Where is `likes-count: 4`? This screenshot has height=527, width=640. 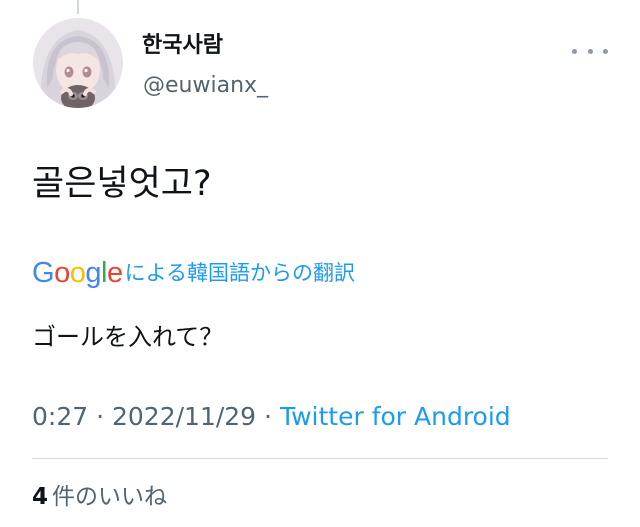
likes-count: 4 is located at coordinates (40, 497).